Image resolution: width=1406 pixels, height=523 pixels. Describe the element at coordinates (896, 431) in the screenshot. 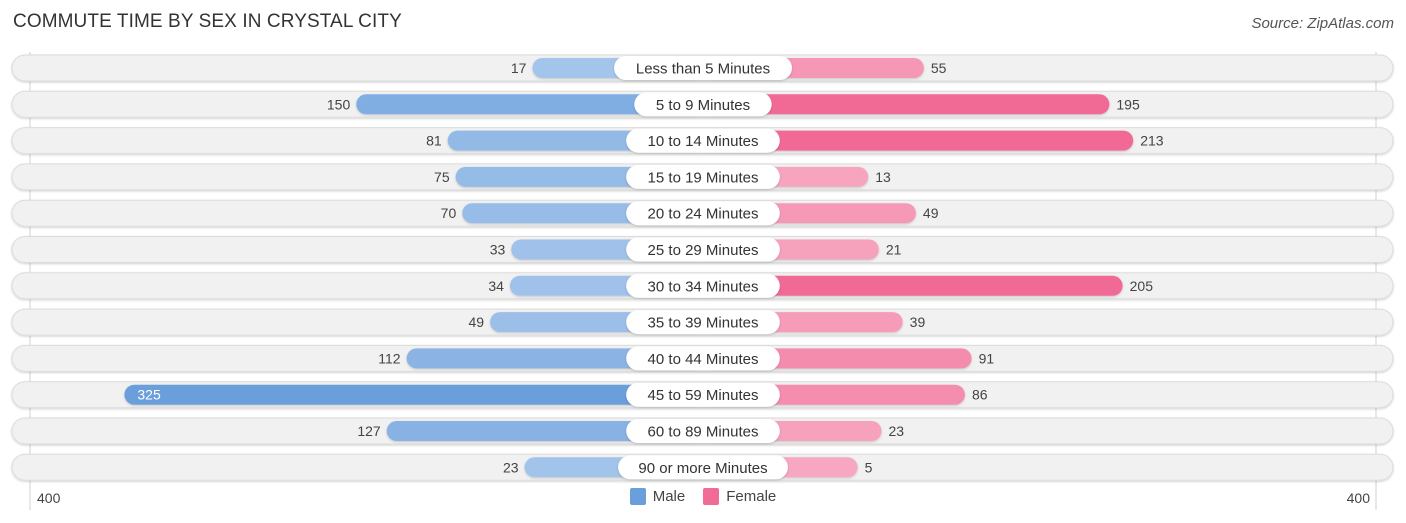

I see `value-label-female: 23` at that location.